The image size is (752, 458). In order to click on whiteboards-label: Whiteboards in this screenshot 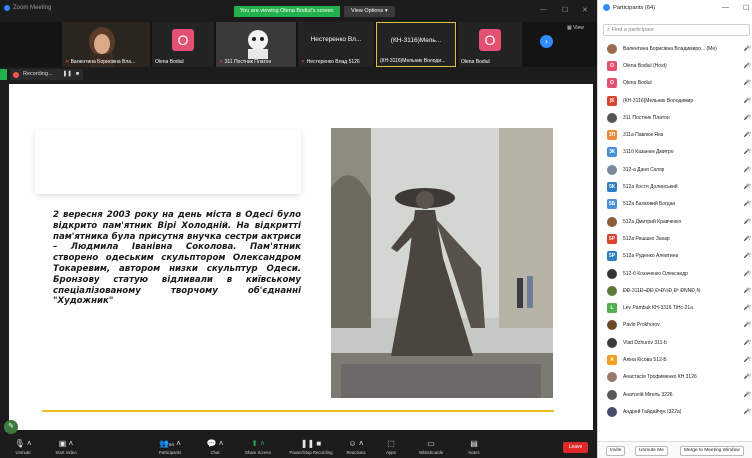, I will do `click(431, 452)`.